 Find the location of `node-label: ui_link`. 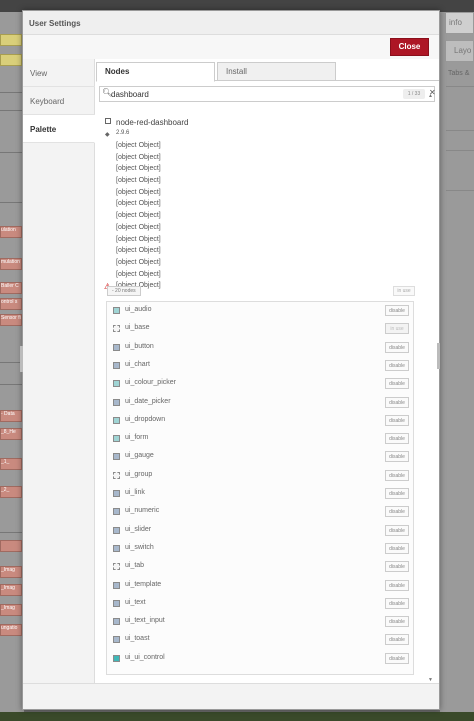

node-label: ui_link is located at coordinates (135, 492).